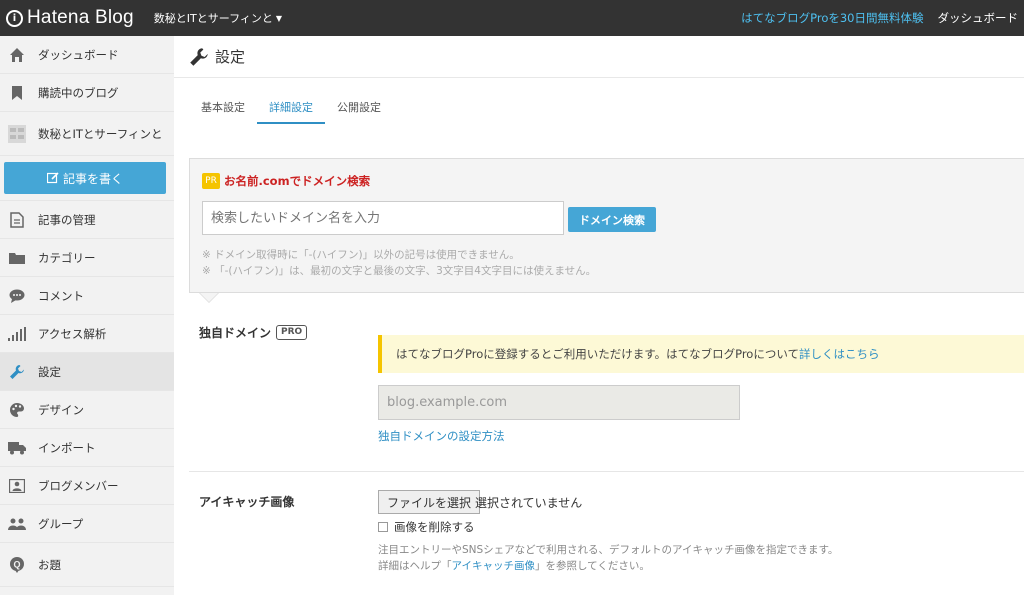 This screenshot has width=1024, height=595. What do you see at coordinates (211, 181) in the screenshot?
I see `pr-badge: PR` at bounding box center [211, 181].